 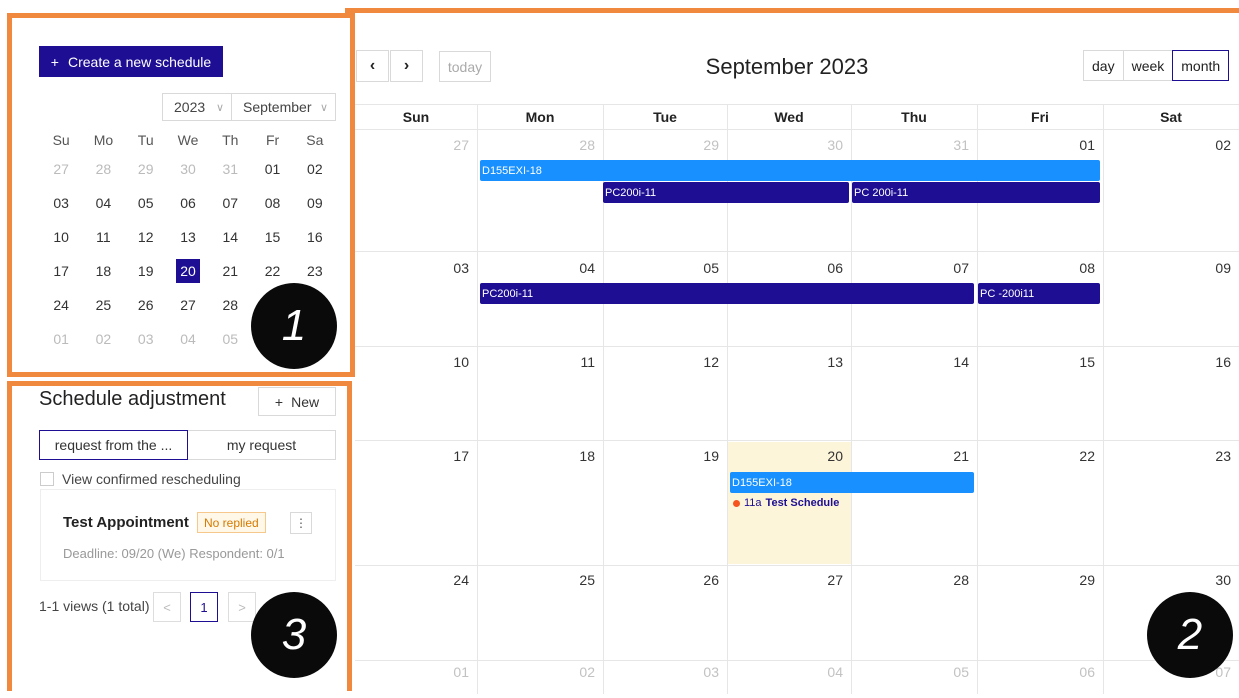 What do you see at coordinates (103, 237) in the screenshot?
I see `mini-calendar-day: 11` at bounding box center [103, 237].